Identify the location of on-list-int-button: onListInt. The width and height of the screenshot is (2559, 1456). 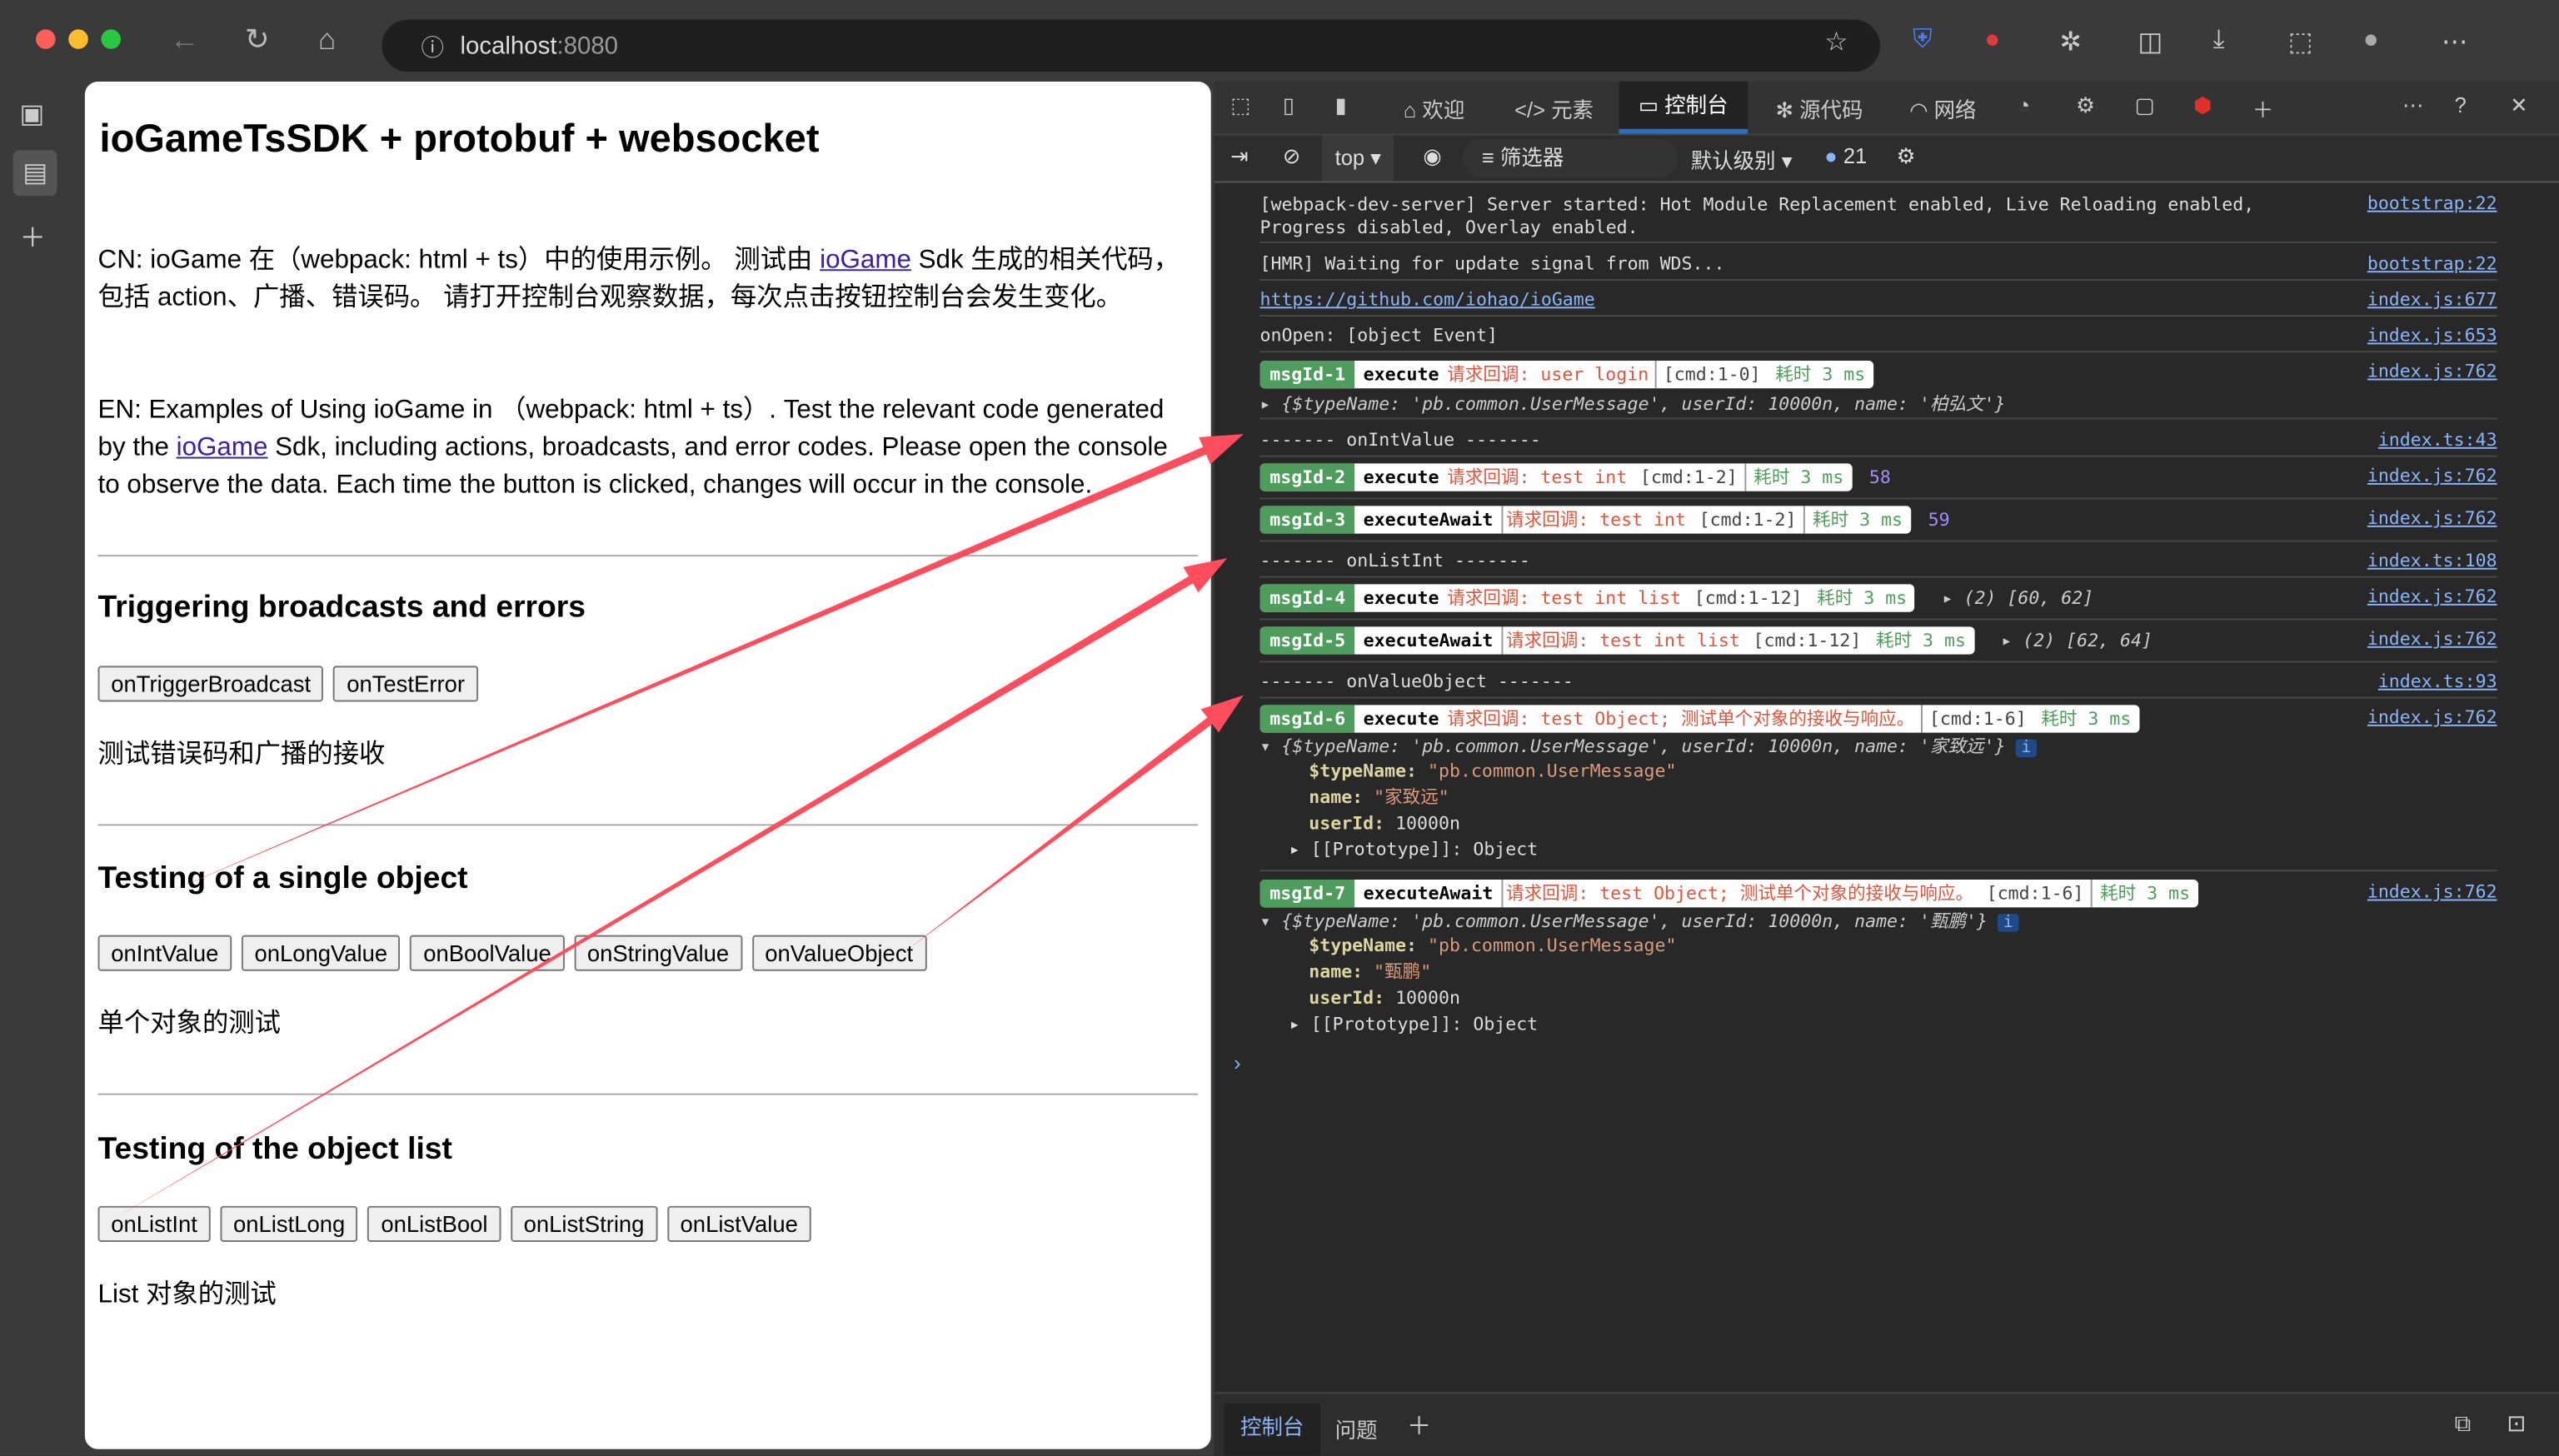
(154, 1223).